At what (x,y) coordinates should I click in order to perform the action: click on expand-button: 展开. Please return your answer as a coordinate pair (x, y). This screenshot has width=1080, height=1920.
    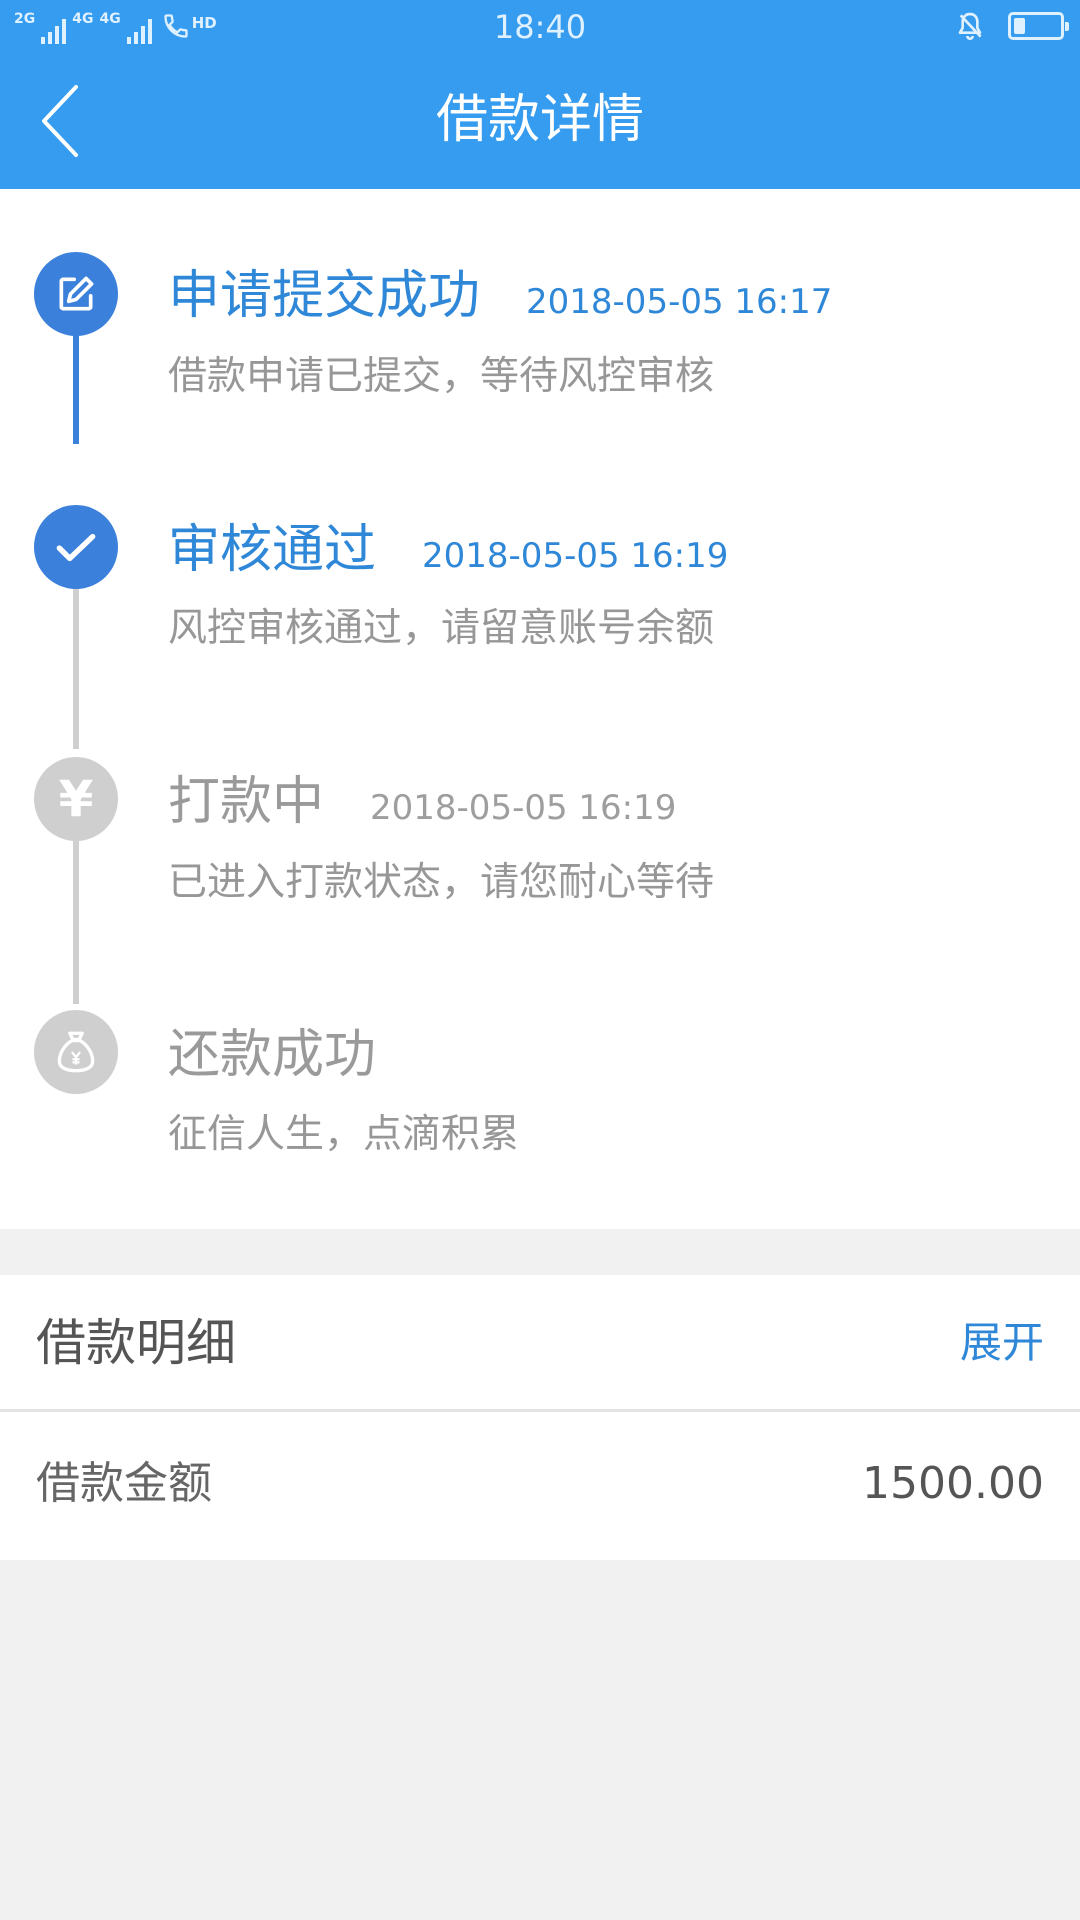
    Looking at the image, I should click on (1002, 1343).